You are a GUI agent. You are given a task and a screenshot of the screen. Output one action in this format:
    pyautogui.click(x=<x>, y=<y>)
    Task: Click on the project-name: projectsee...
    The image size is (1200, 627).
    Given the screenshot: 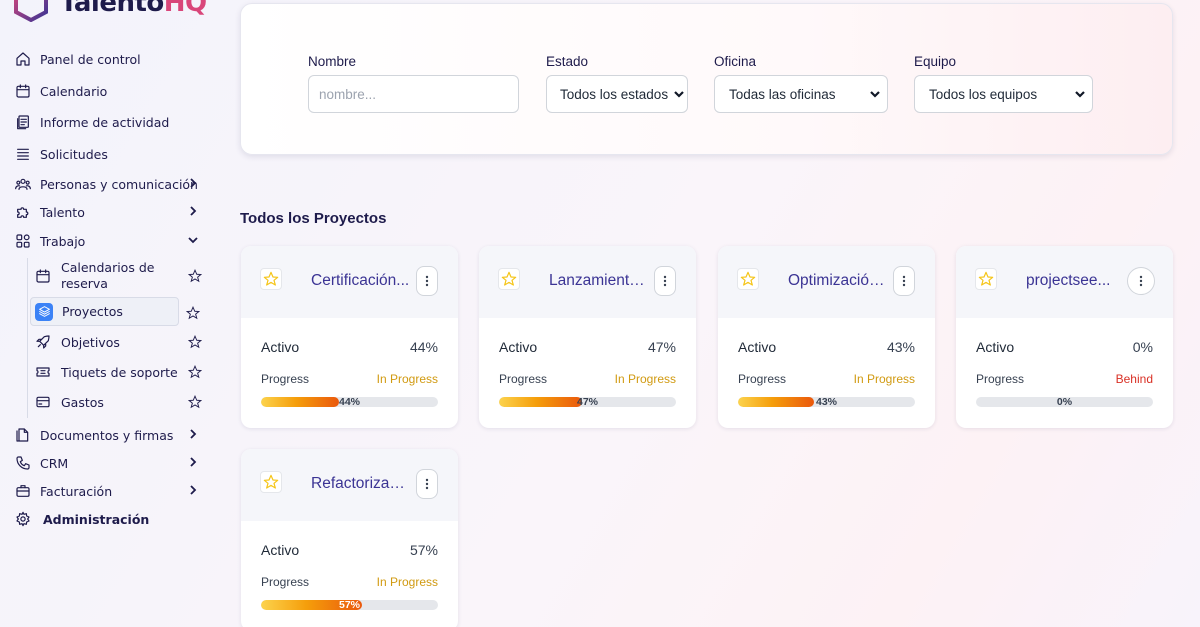 What is the action you would take?
    pyautogui.click(x=1076, y=281)
    